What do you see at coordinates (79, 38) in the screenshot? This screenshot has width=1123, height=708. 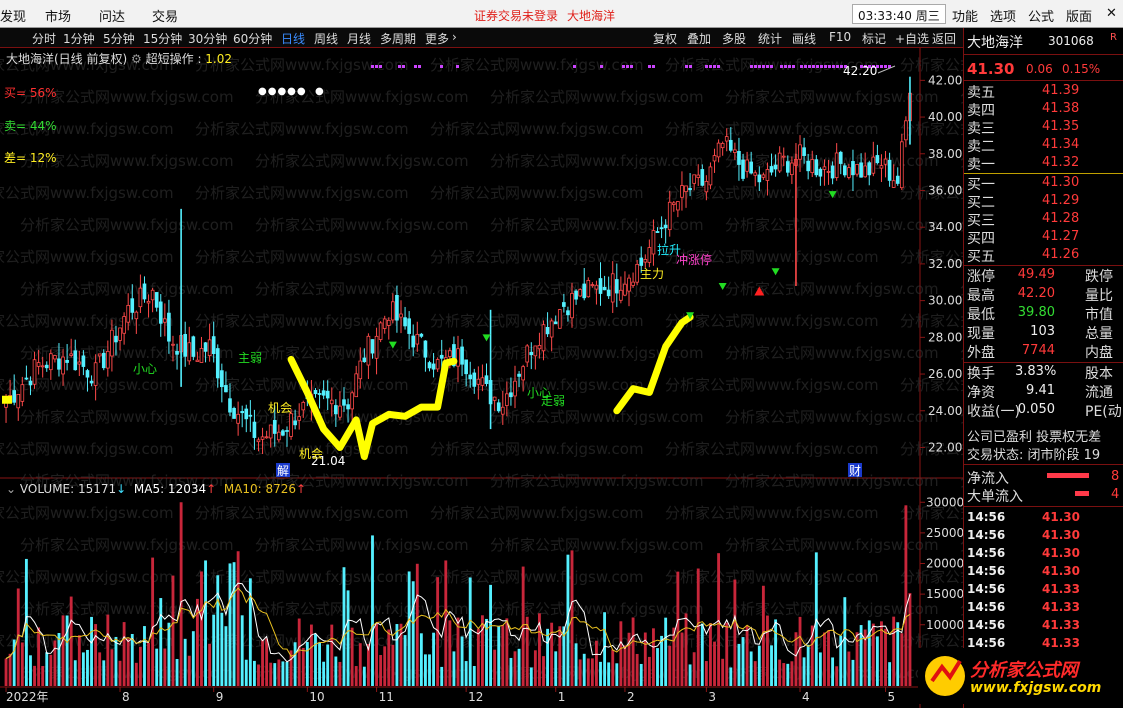 I see `tab-1min: 1分钟` at bounding box center [79, 38].